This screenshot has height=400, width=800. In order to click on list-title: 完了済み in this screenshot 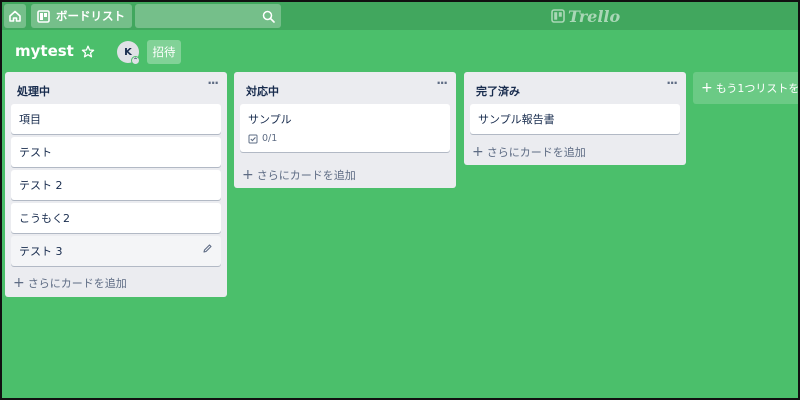, I will do `click(498, 91)`.